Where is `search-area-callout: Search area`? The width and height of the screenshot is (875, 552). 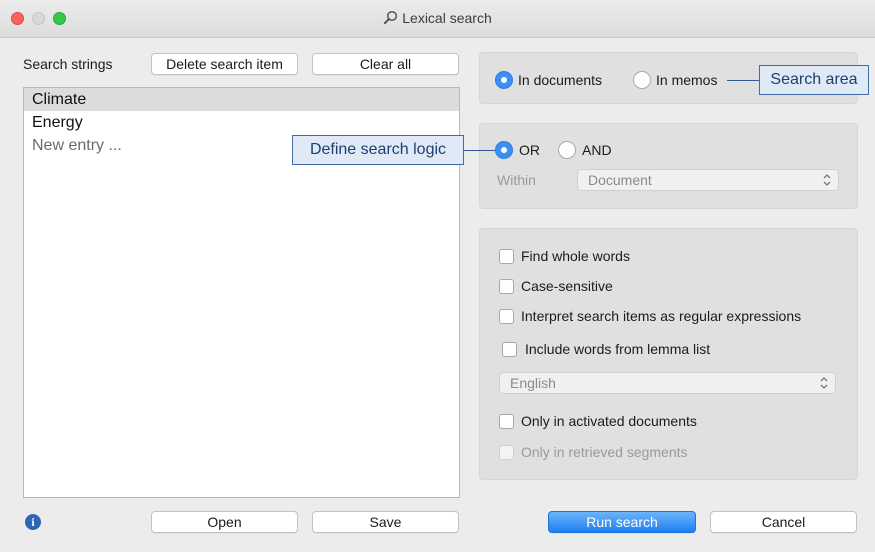
search-area-callout: Search area is located at coordinates (814, 80).